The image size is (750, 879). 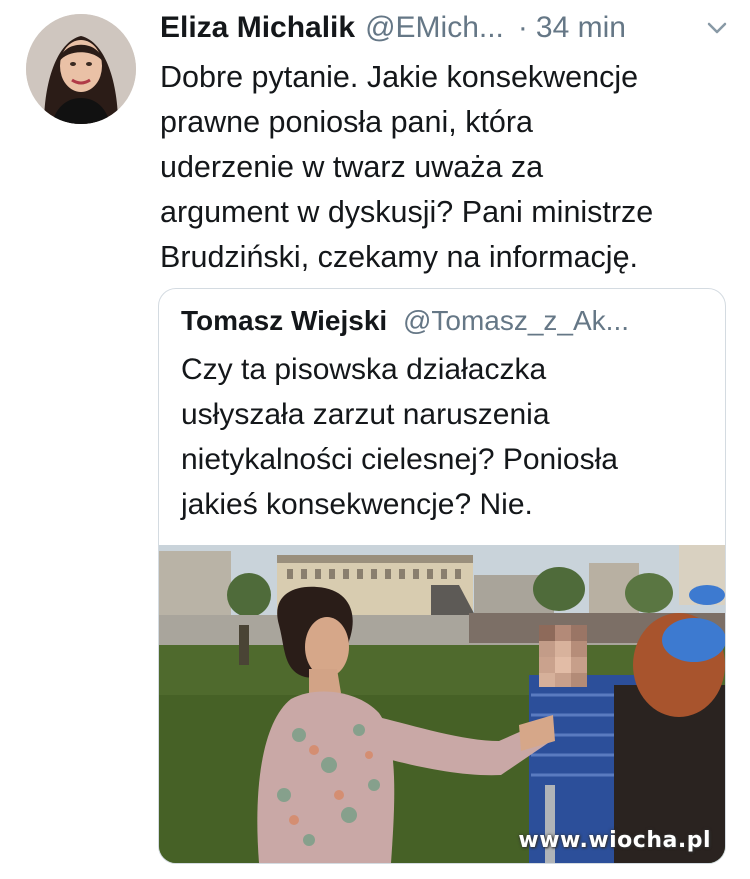 What do you see at coordinates (357, 504) in the screenshot?
I see `quoted-text-line: jakieś konsekwencje? Nie.` at bounding box center [357, 504].